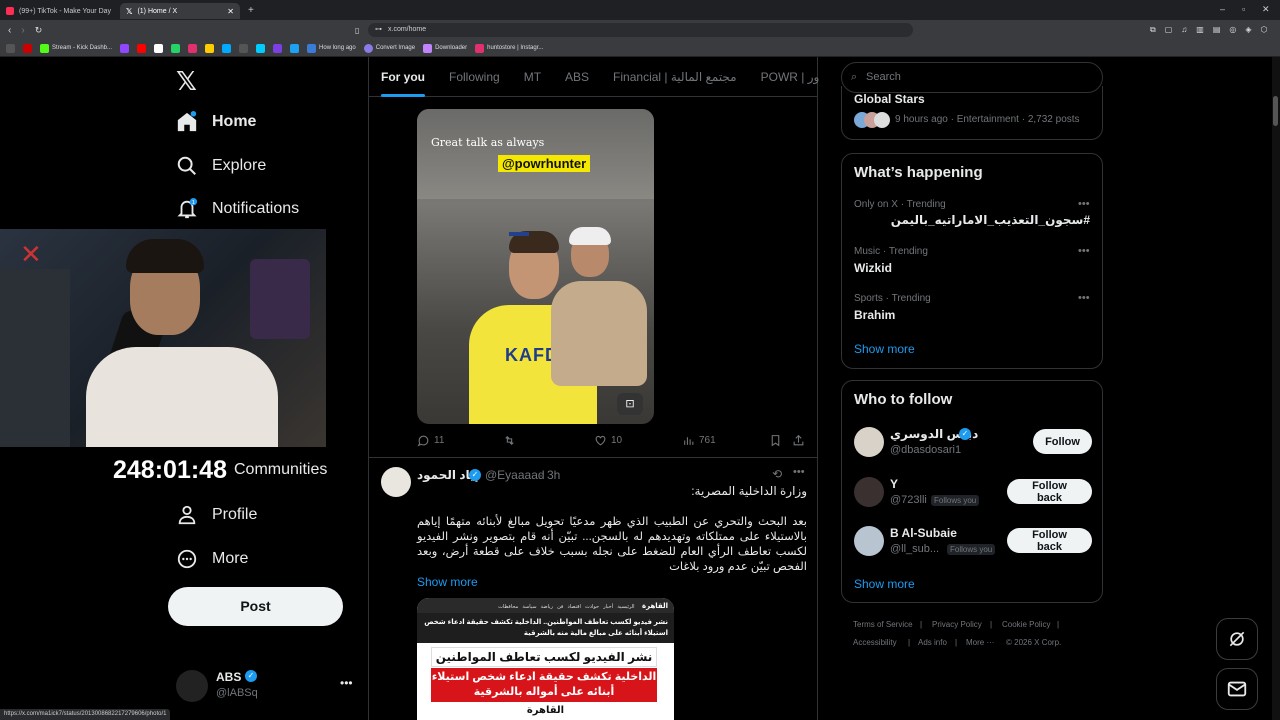 The image size is (1280, 720). Describe the element at coordinates (775, 440) in the screenshot. I see `bookmark-button` at that location.